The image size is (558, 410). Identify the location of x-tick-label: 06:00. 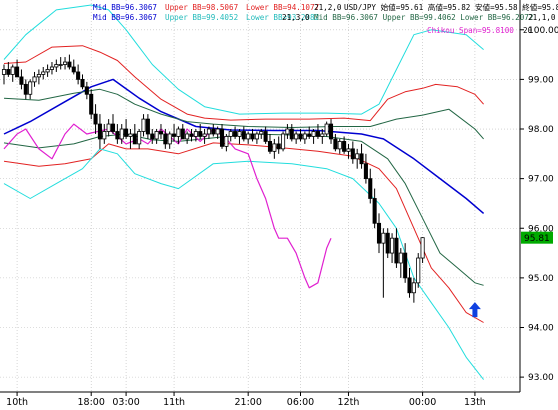
(300, 402).